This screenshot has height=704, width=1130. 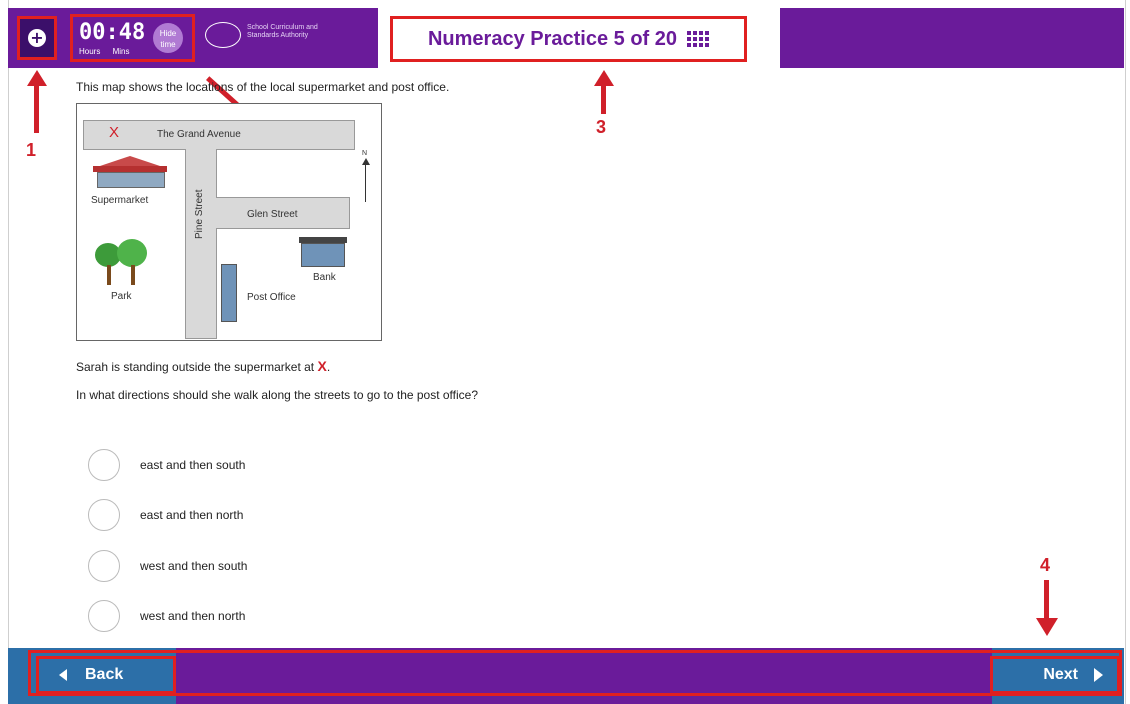 What do you see at coordinates (193, 465) in the screenshot?
I see `option-label: east and then south` at bounding box center [193, 465].